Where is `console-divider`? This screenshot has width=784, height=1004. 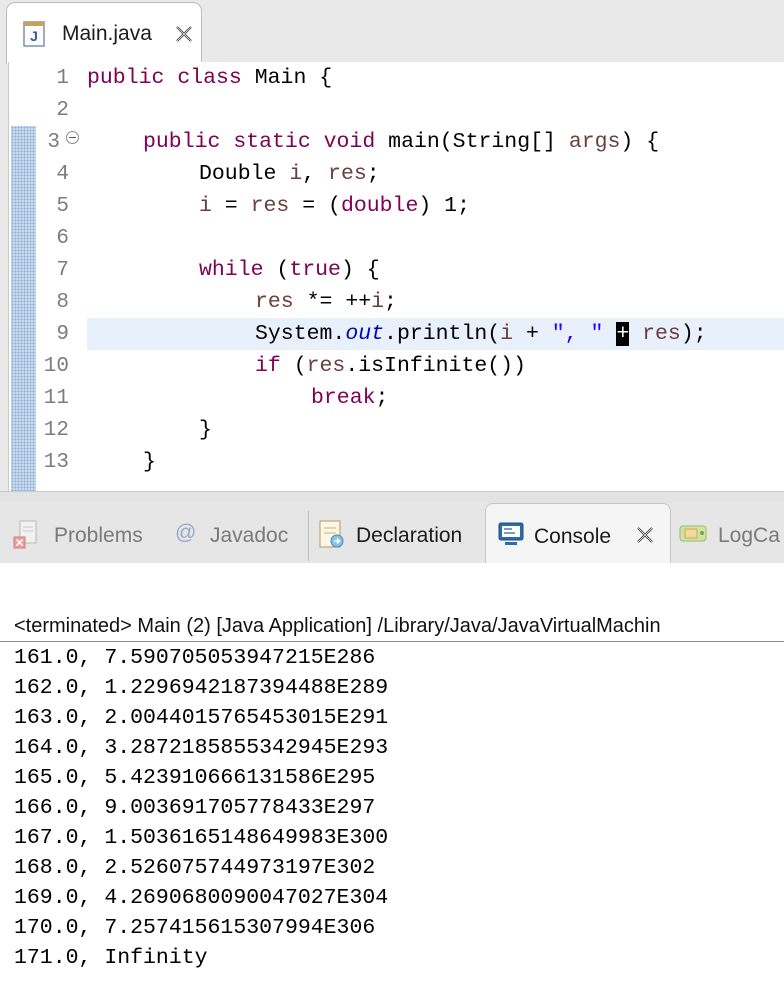
console-divider is located at coordinates (392, 641).